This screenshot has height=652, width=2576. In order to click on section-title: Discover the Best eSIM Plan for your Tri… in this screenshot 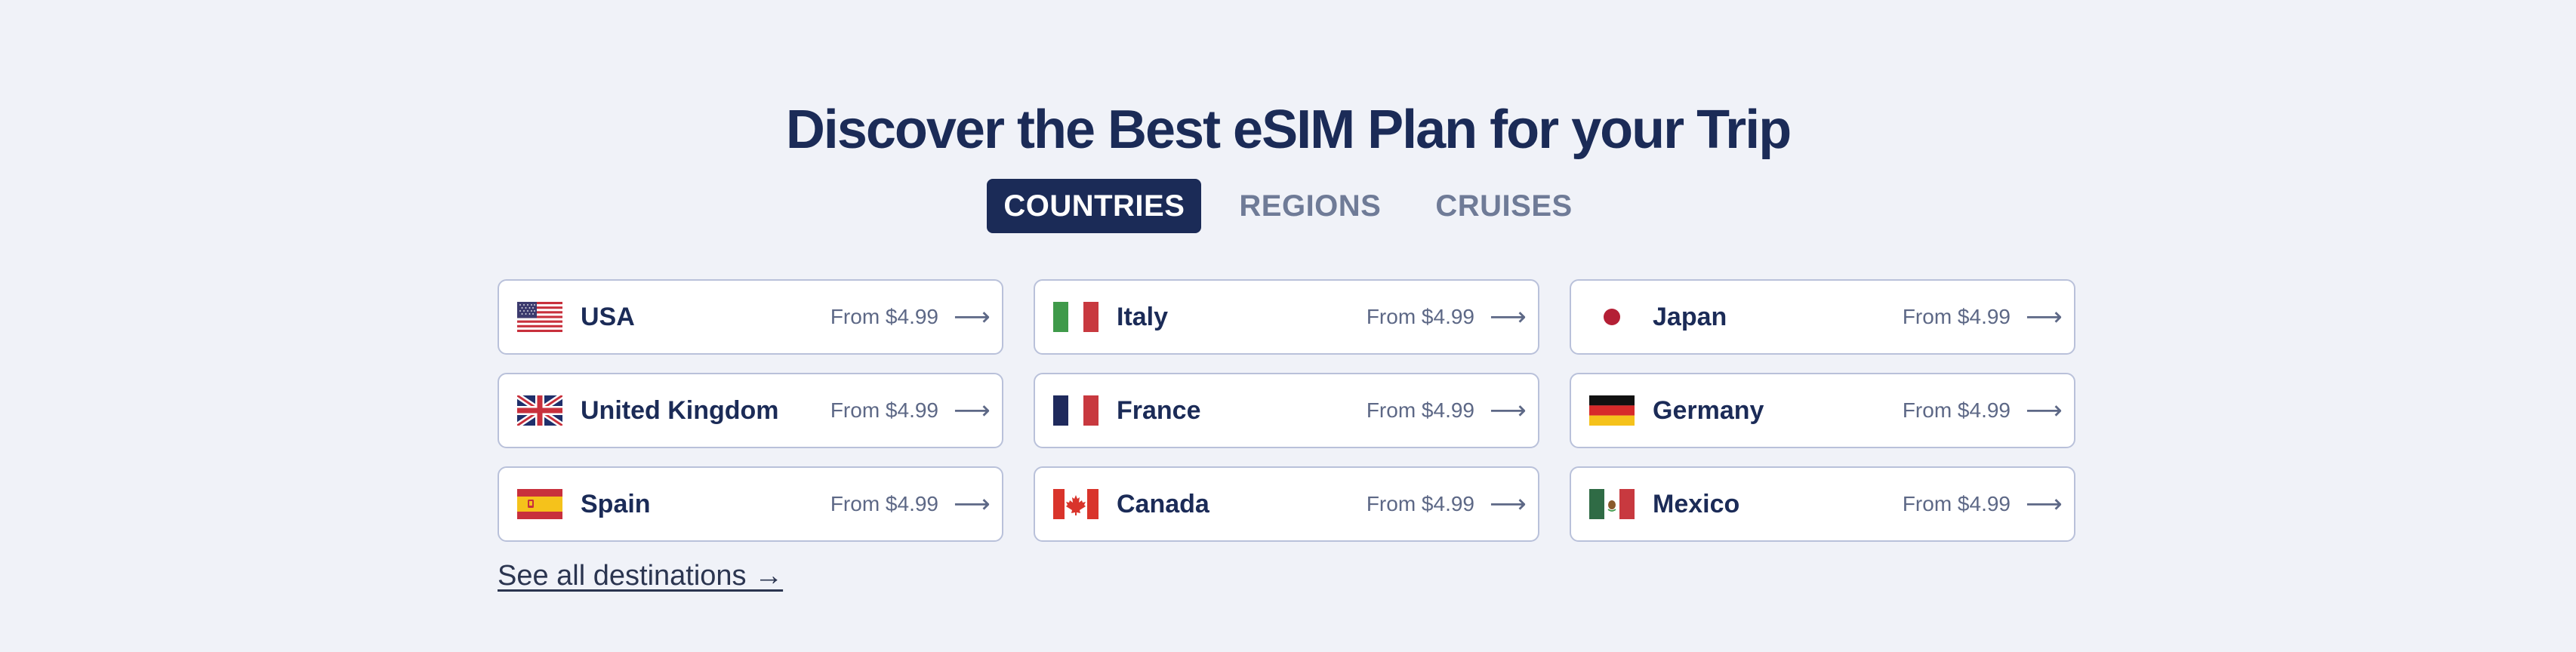, I will do `click(1288, 130)`.